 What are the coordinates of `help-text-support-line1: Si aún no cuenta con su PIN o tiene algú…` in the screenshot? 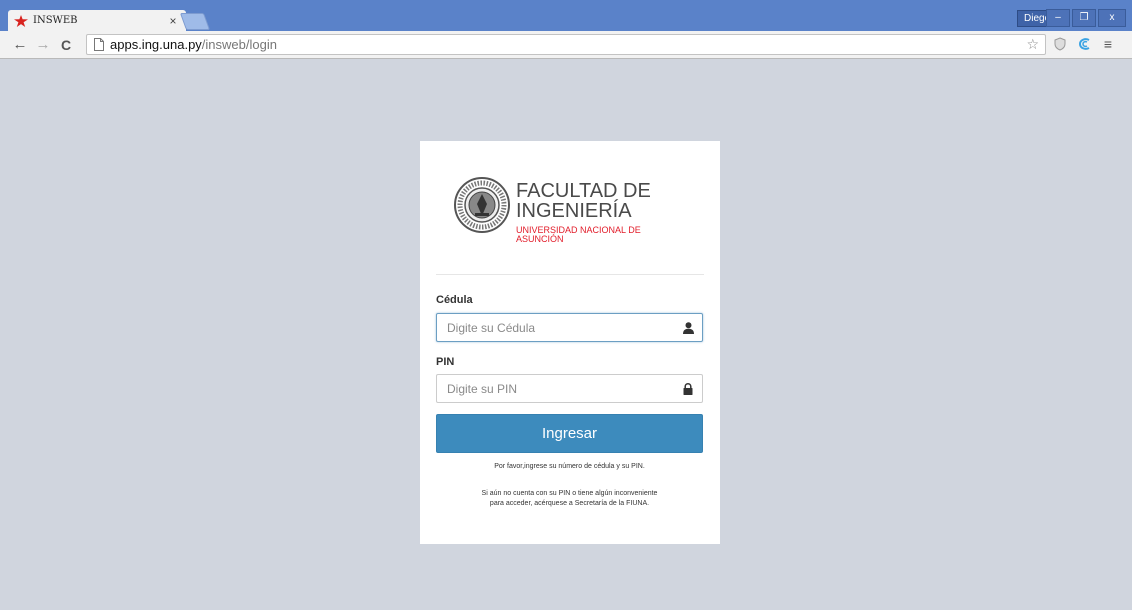 It's located at (569, 493).